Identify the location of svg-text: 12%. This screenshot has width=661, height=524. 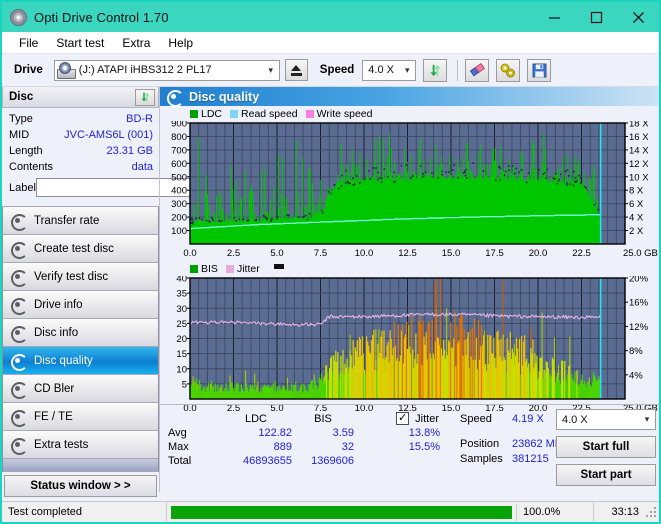
(639, 327).